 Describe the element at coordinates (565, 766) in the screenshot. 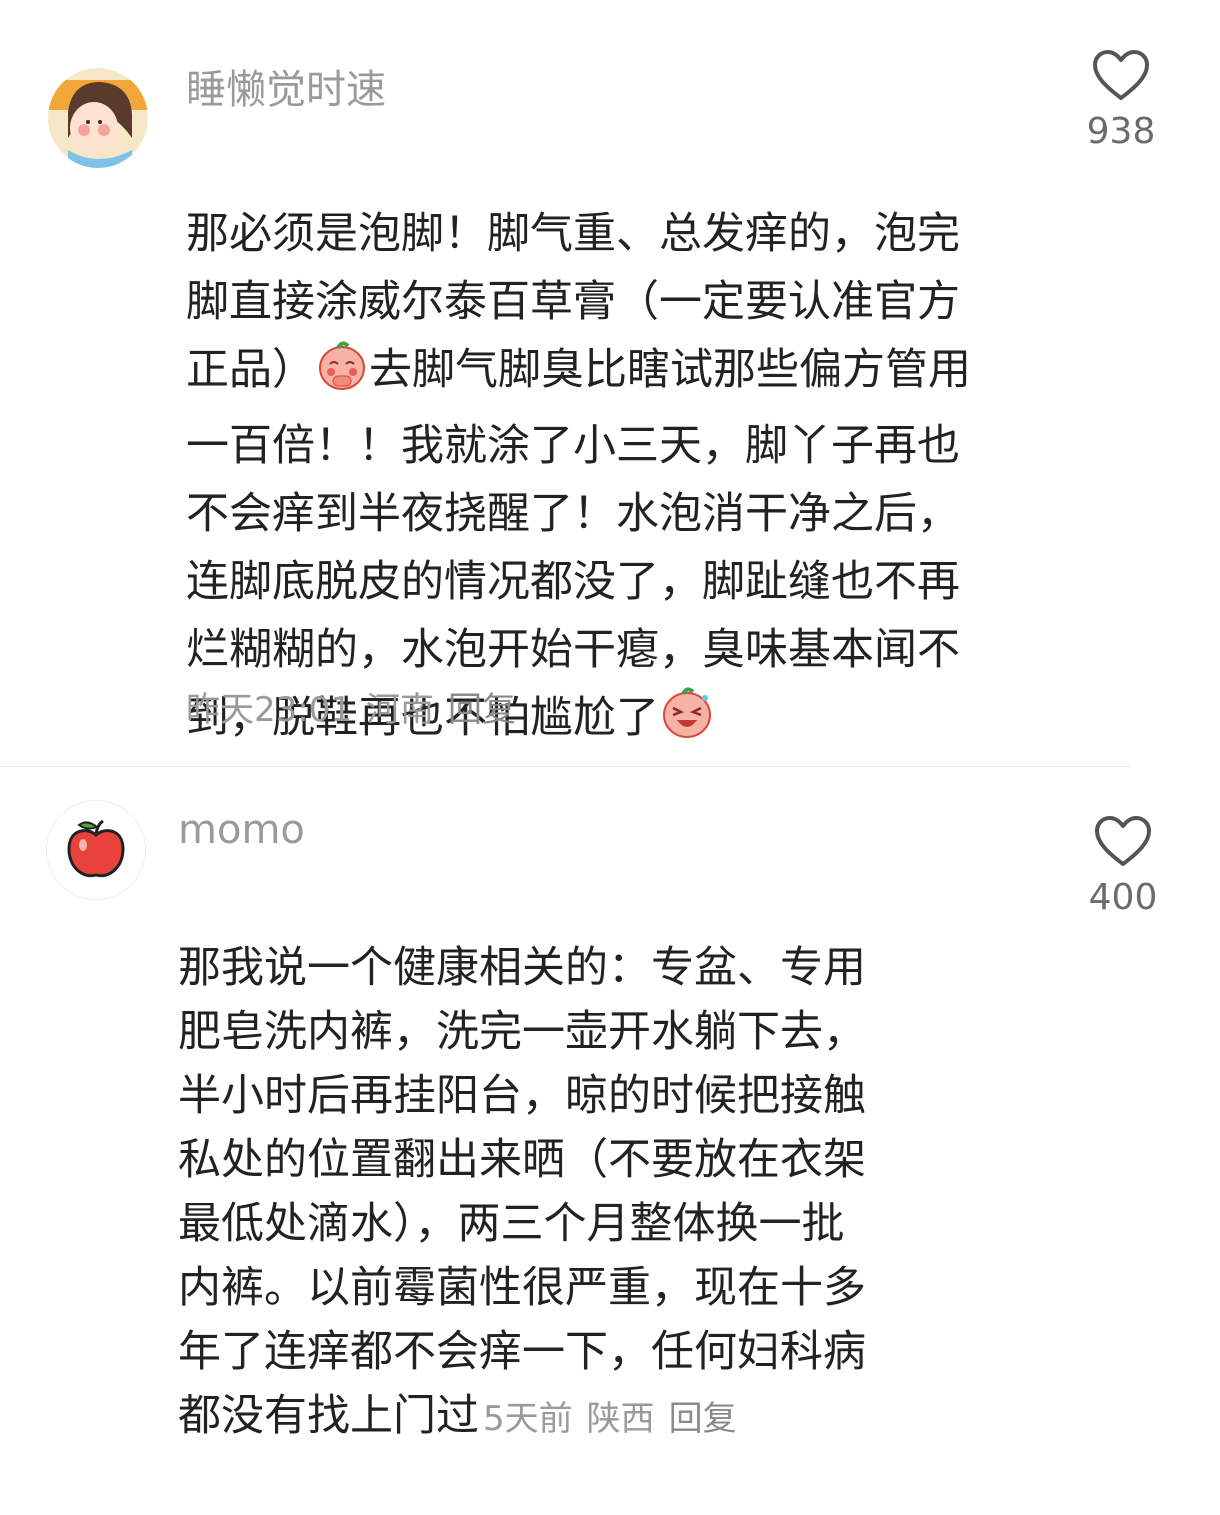

I see `divider` at that location.